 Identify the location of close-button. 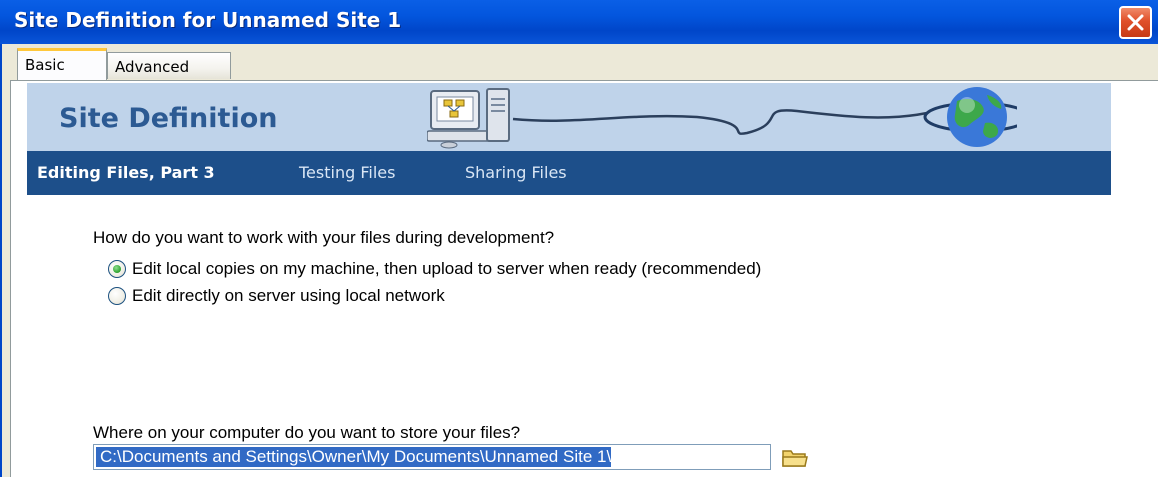
(1135, 22).